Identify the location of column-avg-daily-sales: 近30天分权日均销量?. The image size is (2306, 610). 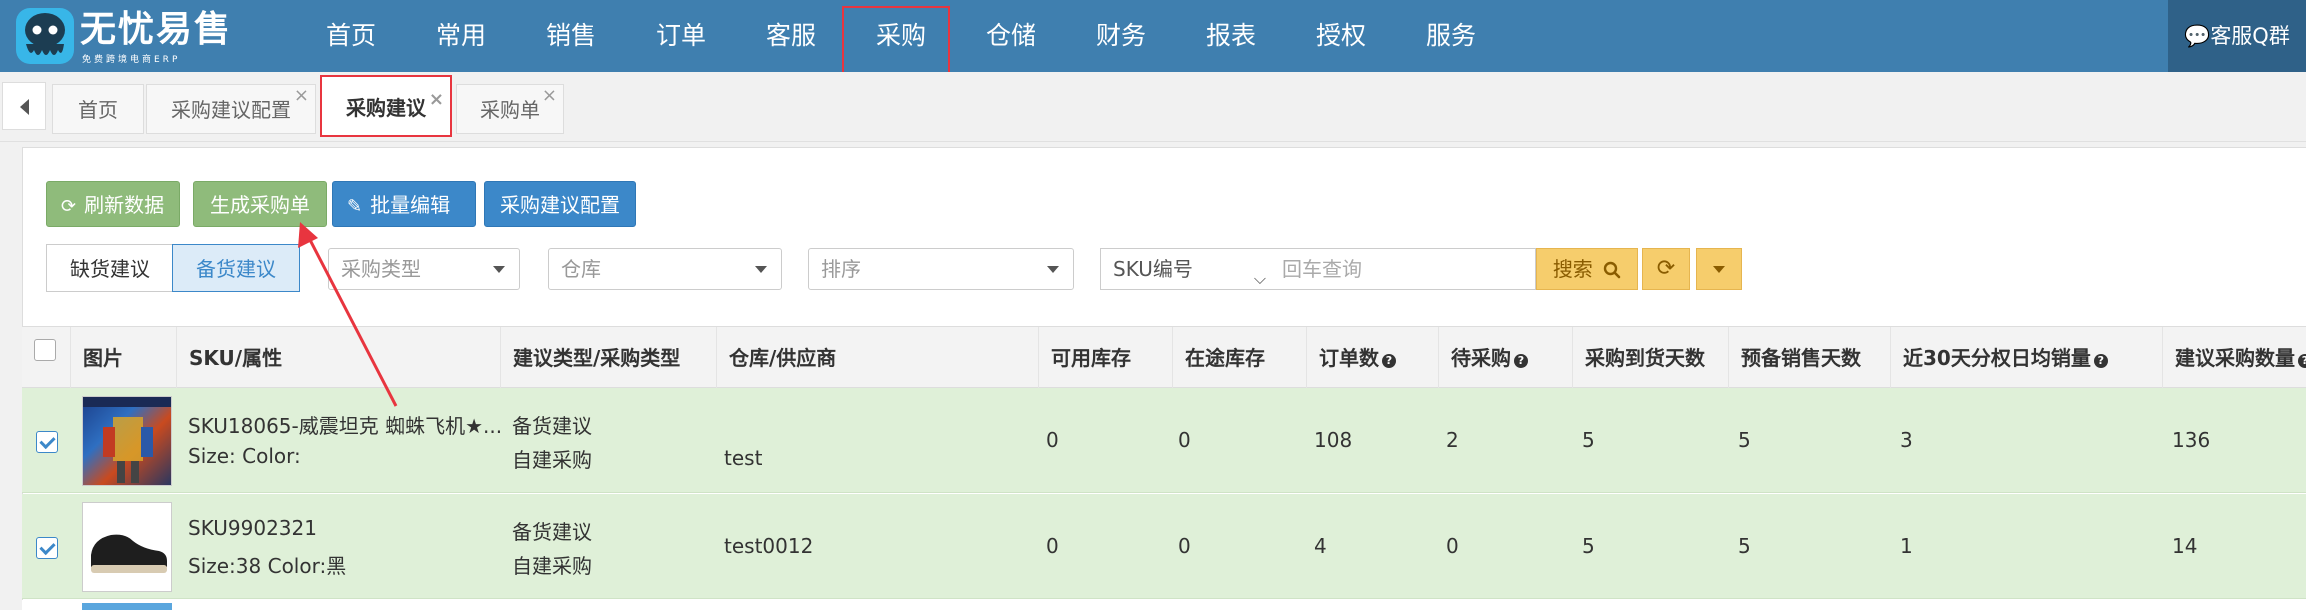
(2022, 358).